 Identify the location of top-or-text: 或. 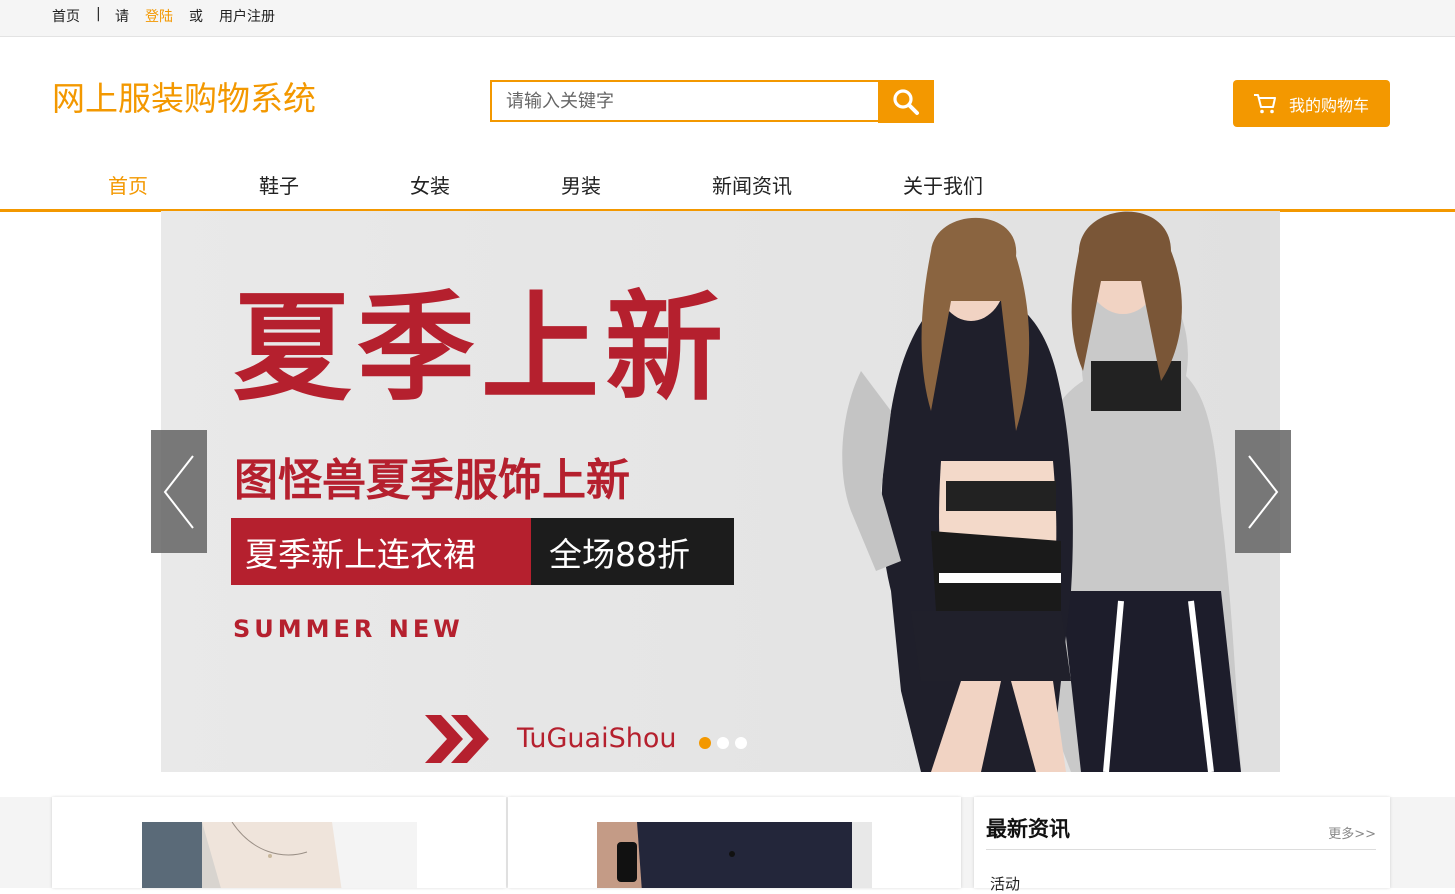
(196, 17).